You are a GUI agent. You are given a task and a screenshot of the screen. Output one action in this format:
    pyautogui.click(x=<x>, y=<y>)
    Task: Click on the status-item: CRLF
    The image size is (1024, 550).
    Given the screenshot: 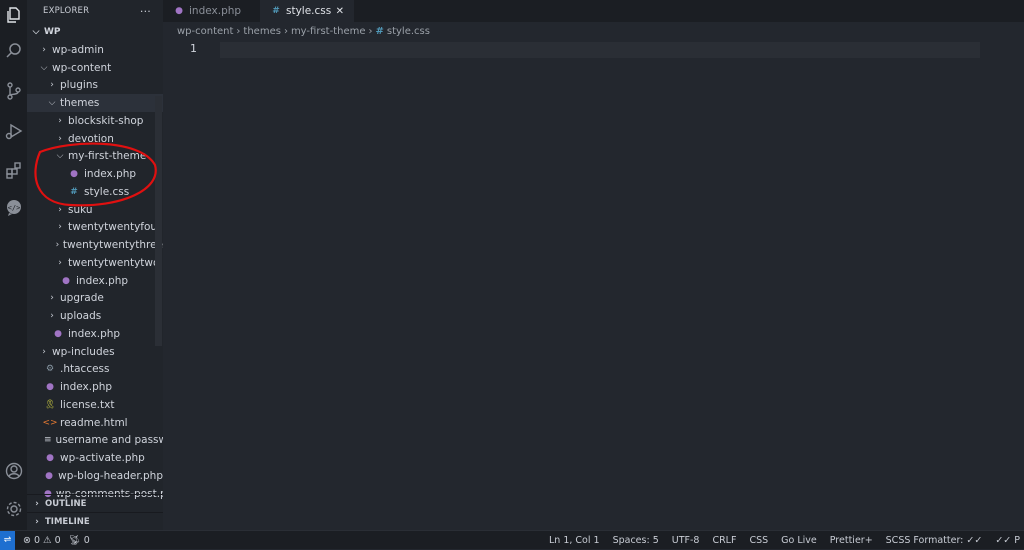 What is the action you would take?
    pyautogui.click(x=724, y=540)
    